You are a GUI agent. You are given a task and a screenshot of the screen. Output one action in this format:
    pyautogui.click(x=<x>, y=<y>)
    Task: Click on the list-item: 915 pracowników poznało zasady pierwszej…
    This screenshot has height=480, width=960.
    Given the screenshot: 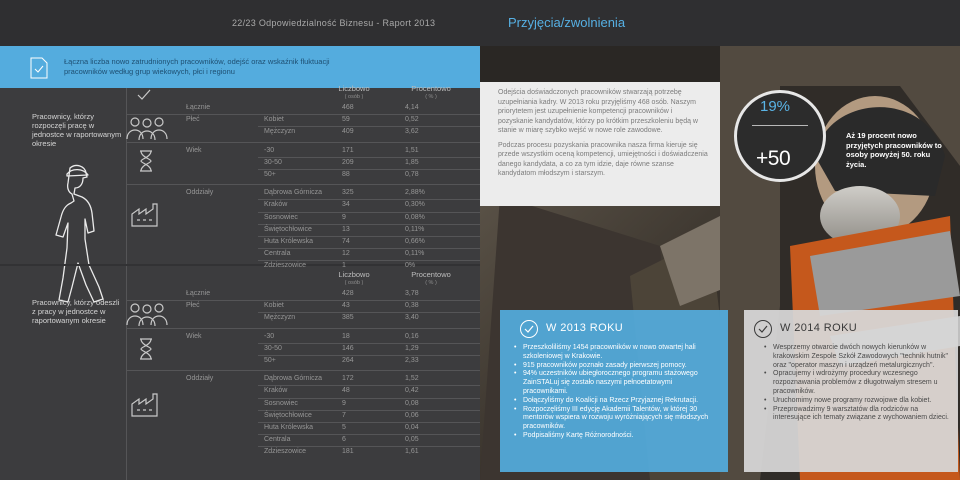 What is the action you would take?
    pyautogui.click(x=614, y=366)
    